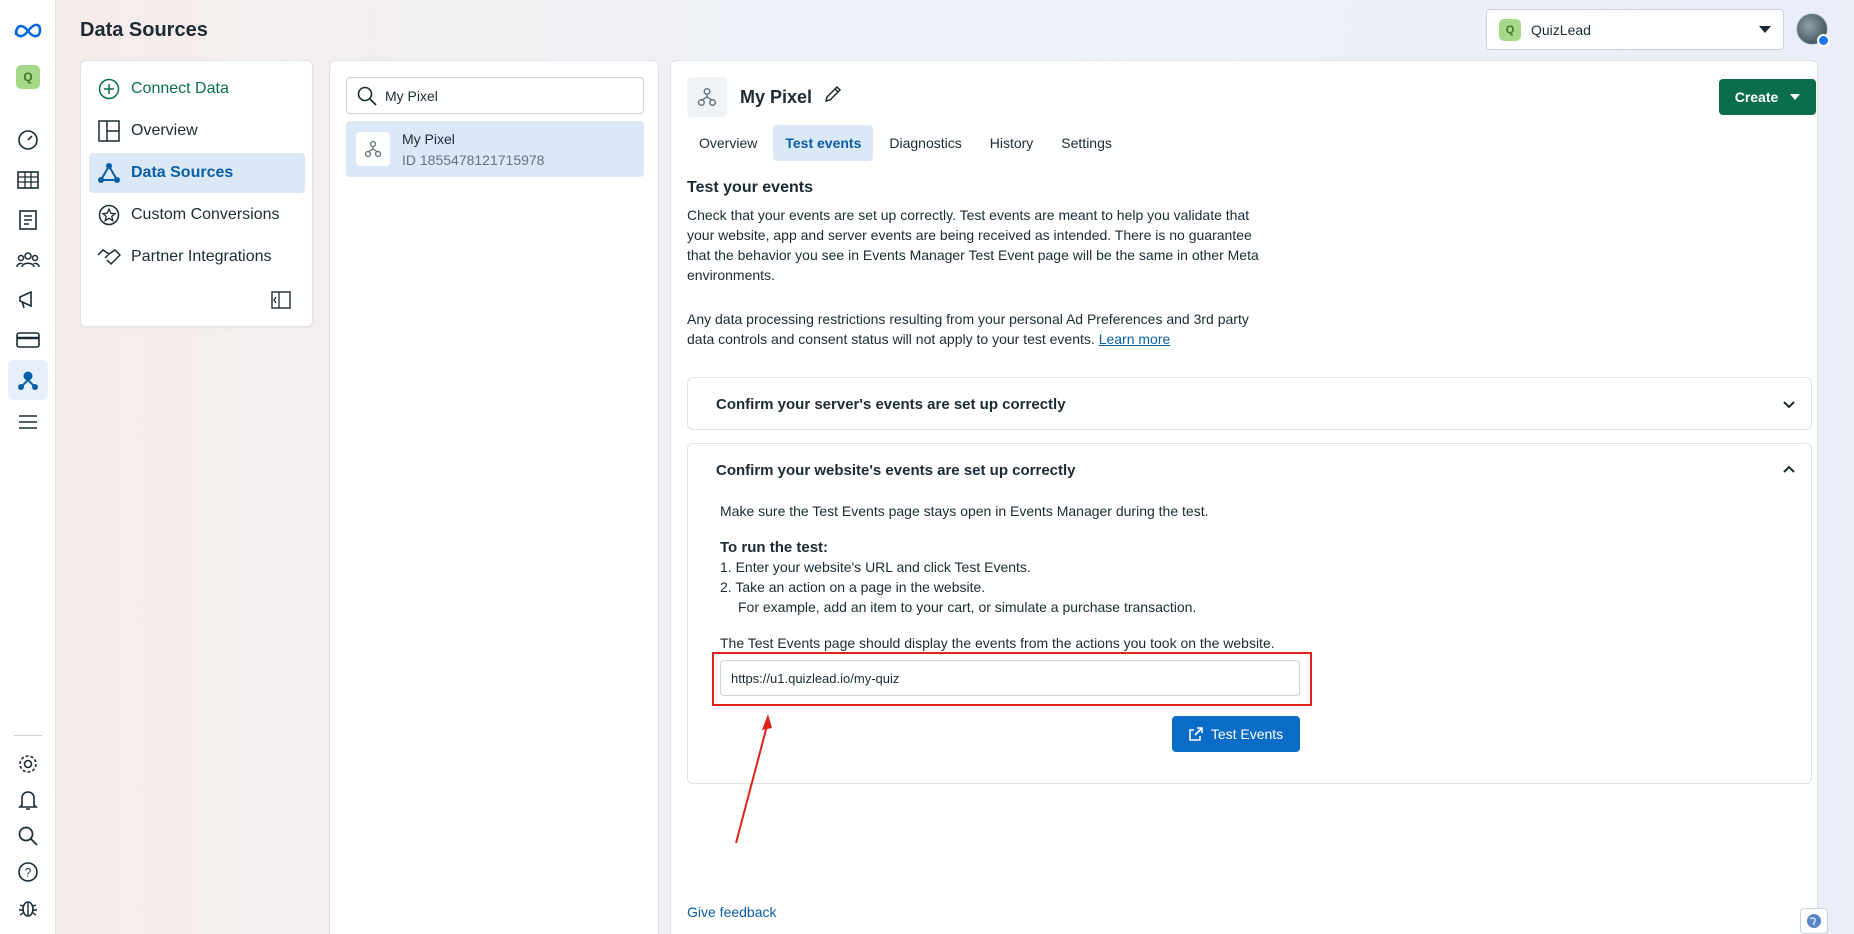  What do you see at coordinates (164, 130) in the screenshot?
I see `nav-label: Overview` at bounding box center [164, 130].